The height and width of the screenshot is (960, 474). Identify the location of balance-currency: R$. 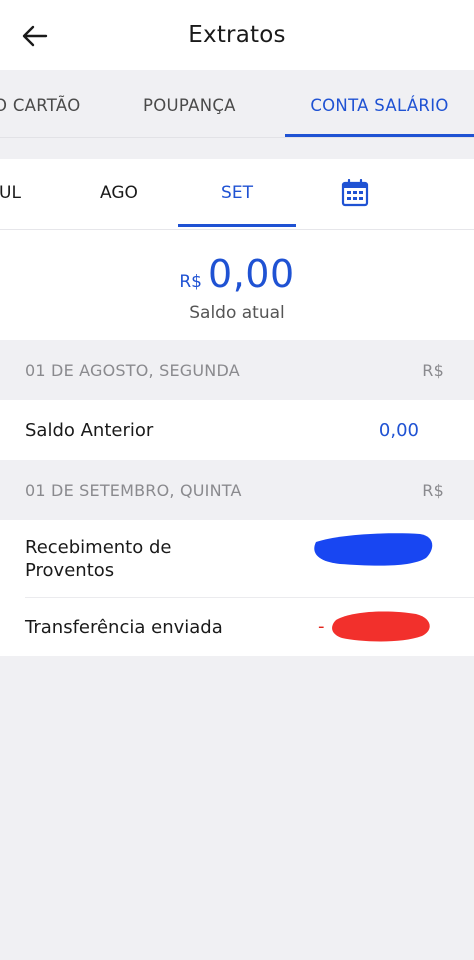
(191, 282).